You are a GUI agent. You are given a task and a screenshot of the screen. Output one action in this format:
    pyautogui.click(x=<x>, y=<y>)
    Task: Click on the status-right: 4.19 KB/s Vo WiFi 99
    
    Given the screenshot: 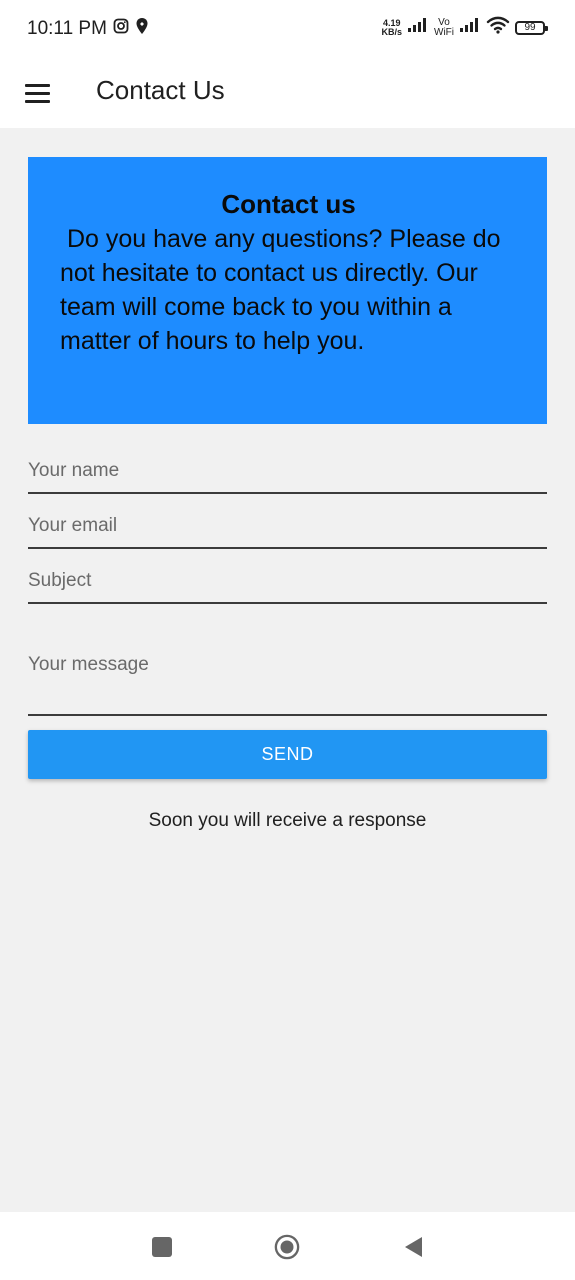 What is the action you would take?
    pyautogui.click(x=464, y=27)
    